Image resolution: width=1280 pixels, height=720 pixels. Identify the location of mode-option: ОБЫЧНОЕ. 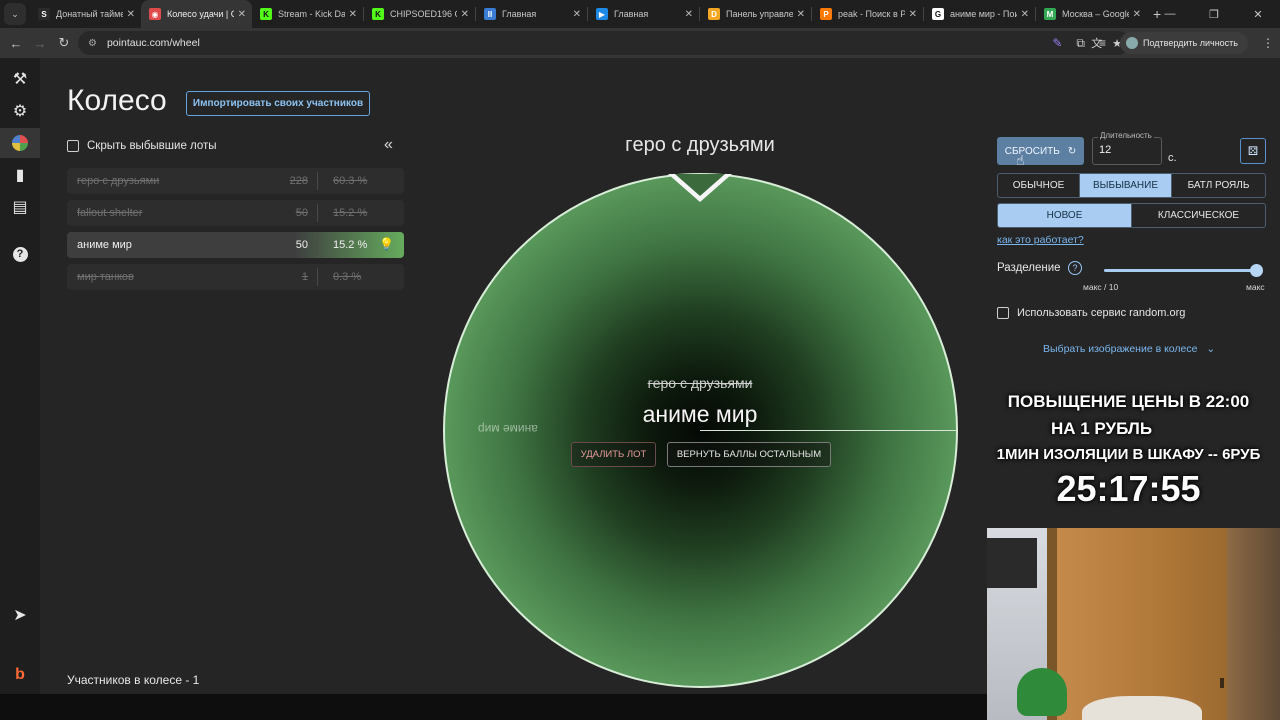
(1039, 185).